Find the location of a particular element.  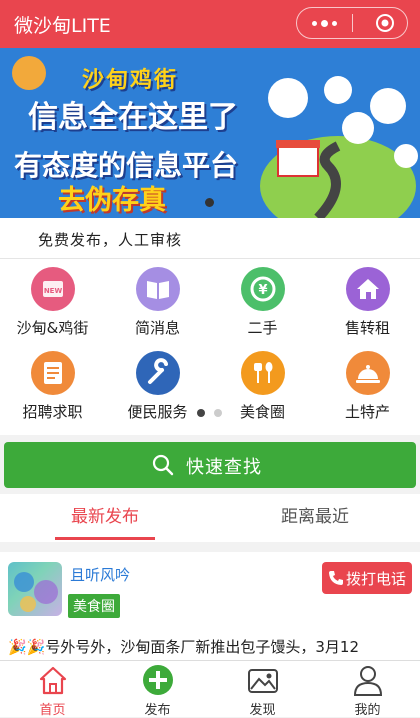

tab-latest: 最新发布 is located at coordinates (105, 518).